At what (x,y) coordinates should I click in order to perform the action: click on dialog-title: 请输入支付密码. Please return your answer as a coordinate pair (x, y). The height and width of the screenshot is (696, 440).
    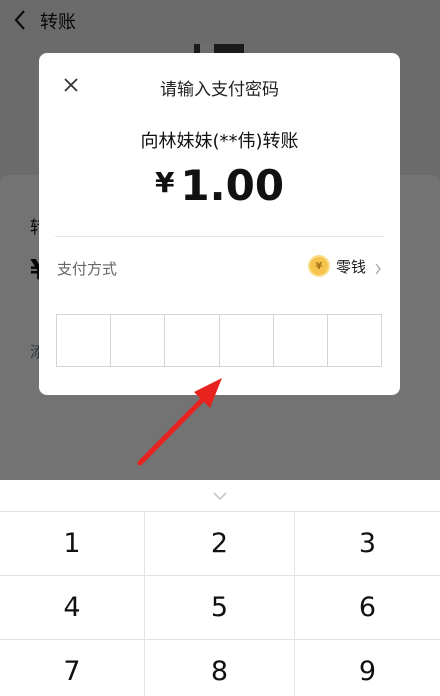
    Looking at the image, I should click on (219, 90).